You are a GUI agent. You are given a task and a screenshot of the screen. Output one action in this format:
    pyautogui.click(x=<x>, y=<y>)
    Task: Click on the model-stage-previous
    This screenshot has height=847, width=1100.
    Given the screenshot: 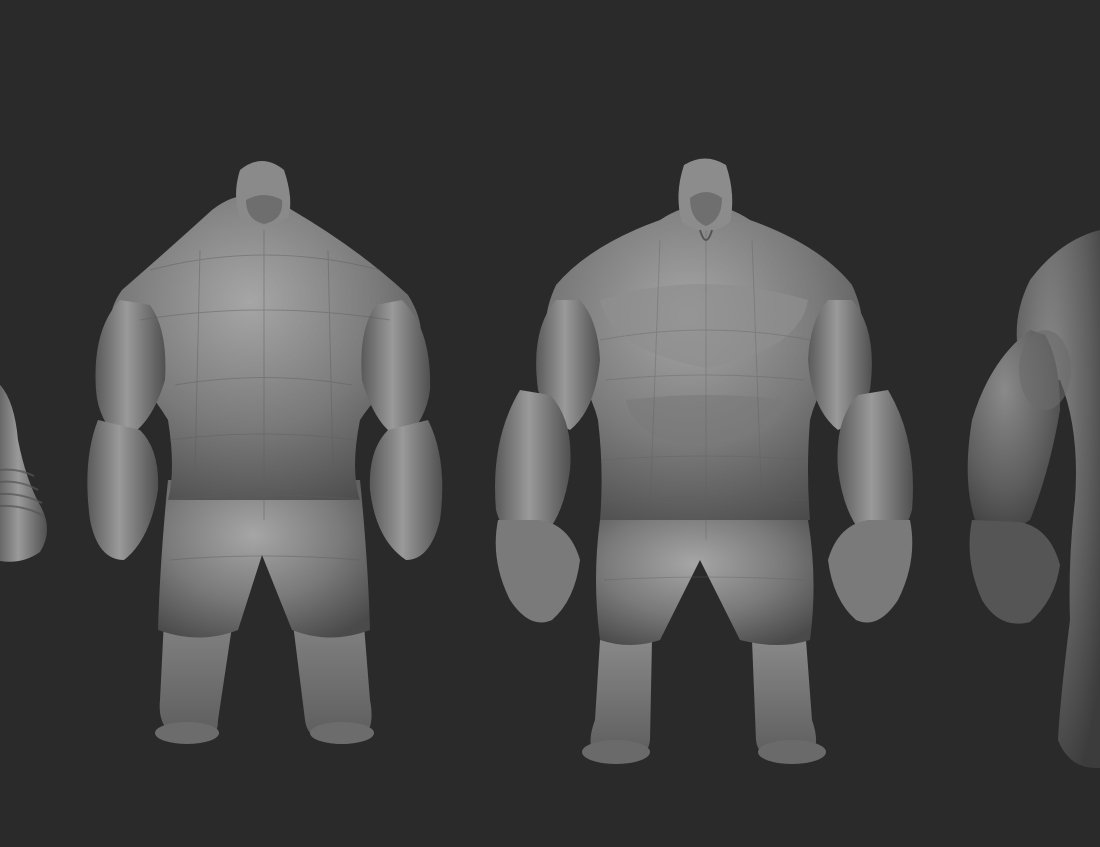 What is the action you would take?
    pyautogui.click(x=23, y=471)
    